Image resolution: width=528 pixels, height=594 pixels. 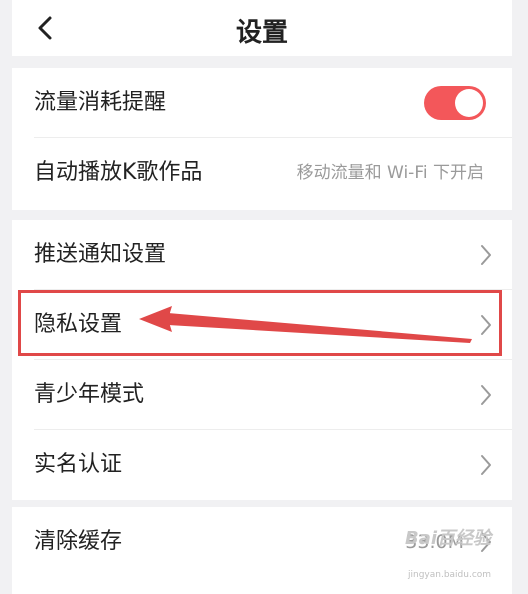 What do you see at coordinates (100, 102) in the screenshot?
I see `row-label: 流量消耗提醒` at bounding box center [100, 102].